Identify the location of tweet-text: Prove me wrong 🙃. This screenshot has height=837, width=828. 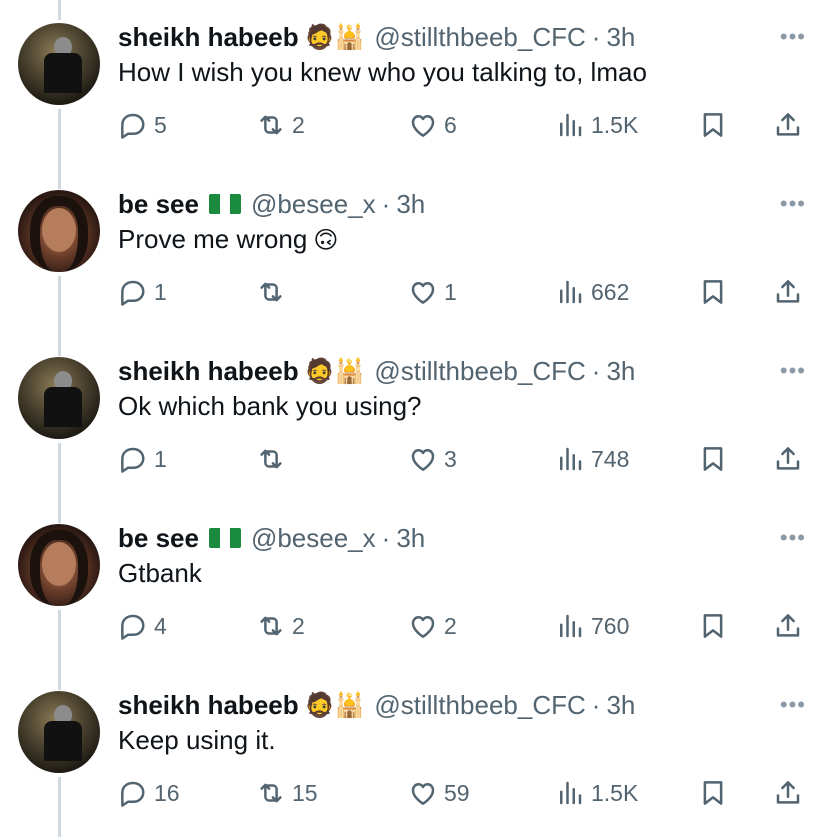
(228, 239).